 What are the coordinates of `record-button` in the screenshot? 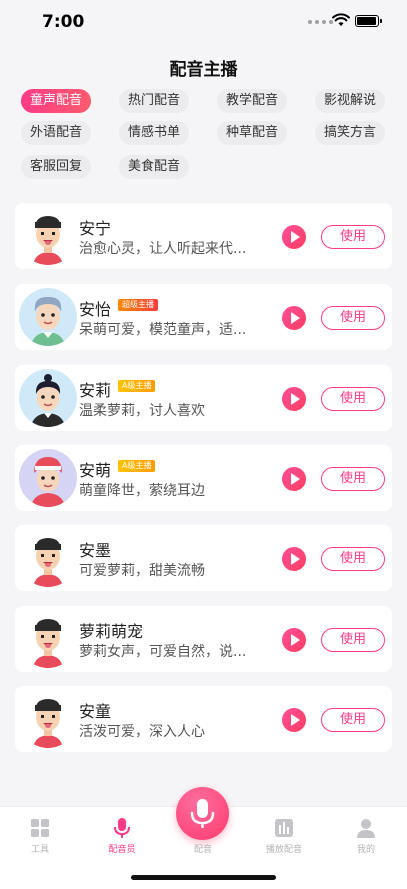 It's located at (202, 813).